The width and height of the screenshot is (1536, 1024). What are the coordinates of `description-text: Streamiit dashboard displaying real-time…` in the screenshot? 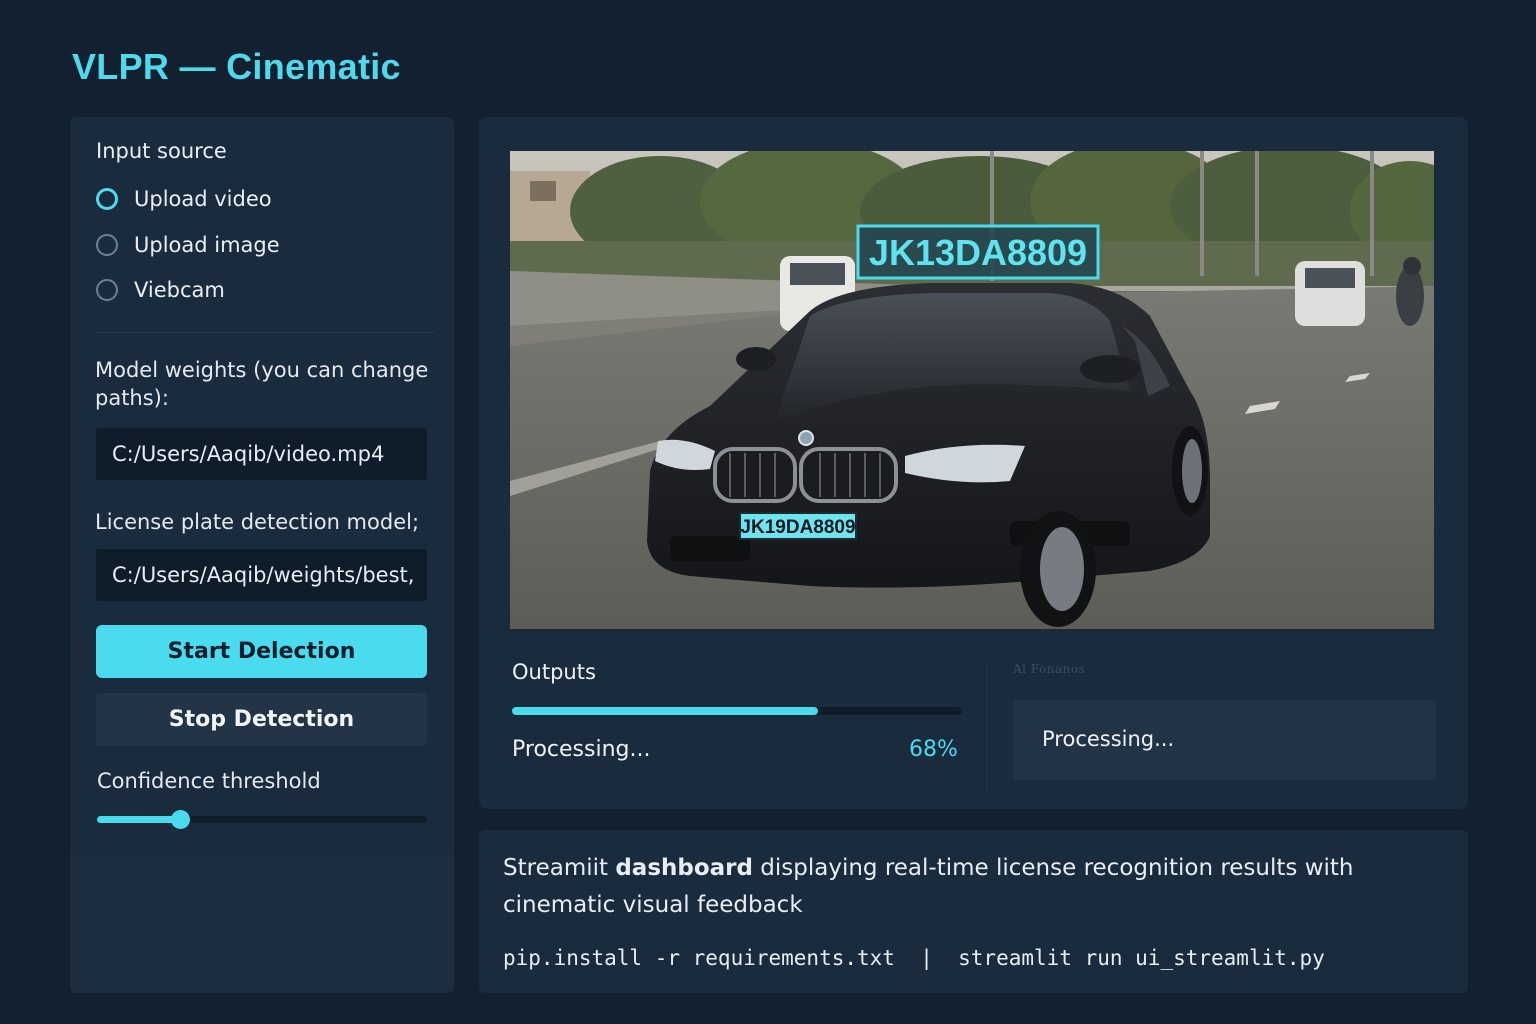 It's located at (978, 887).